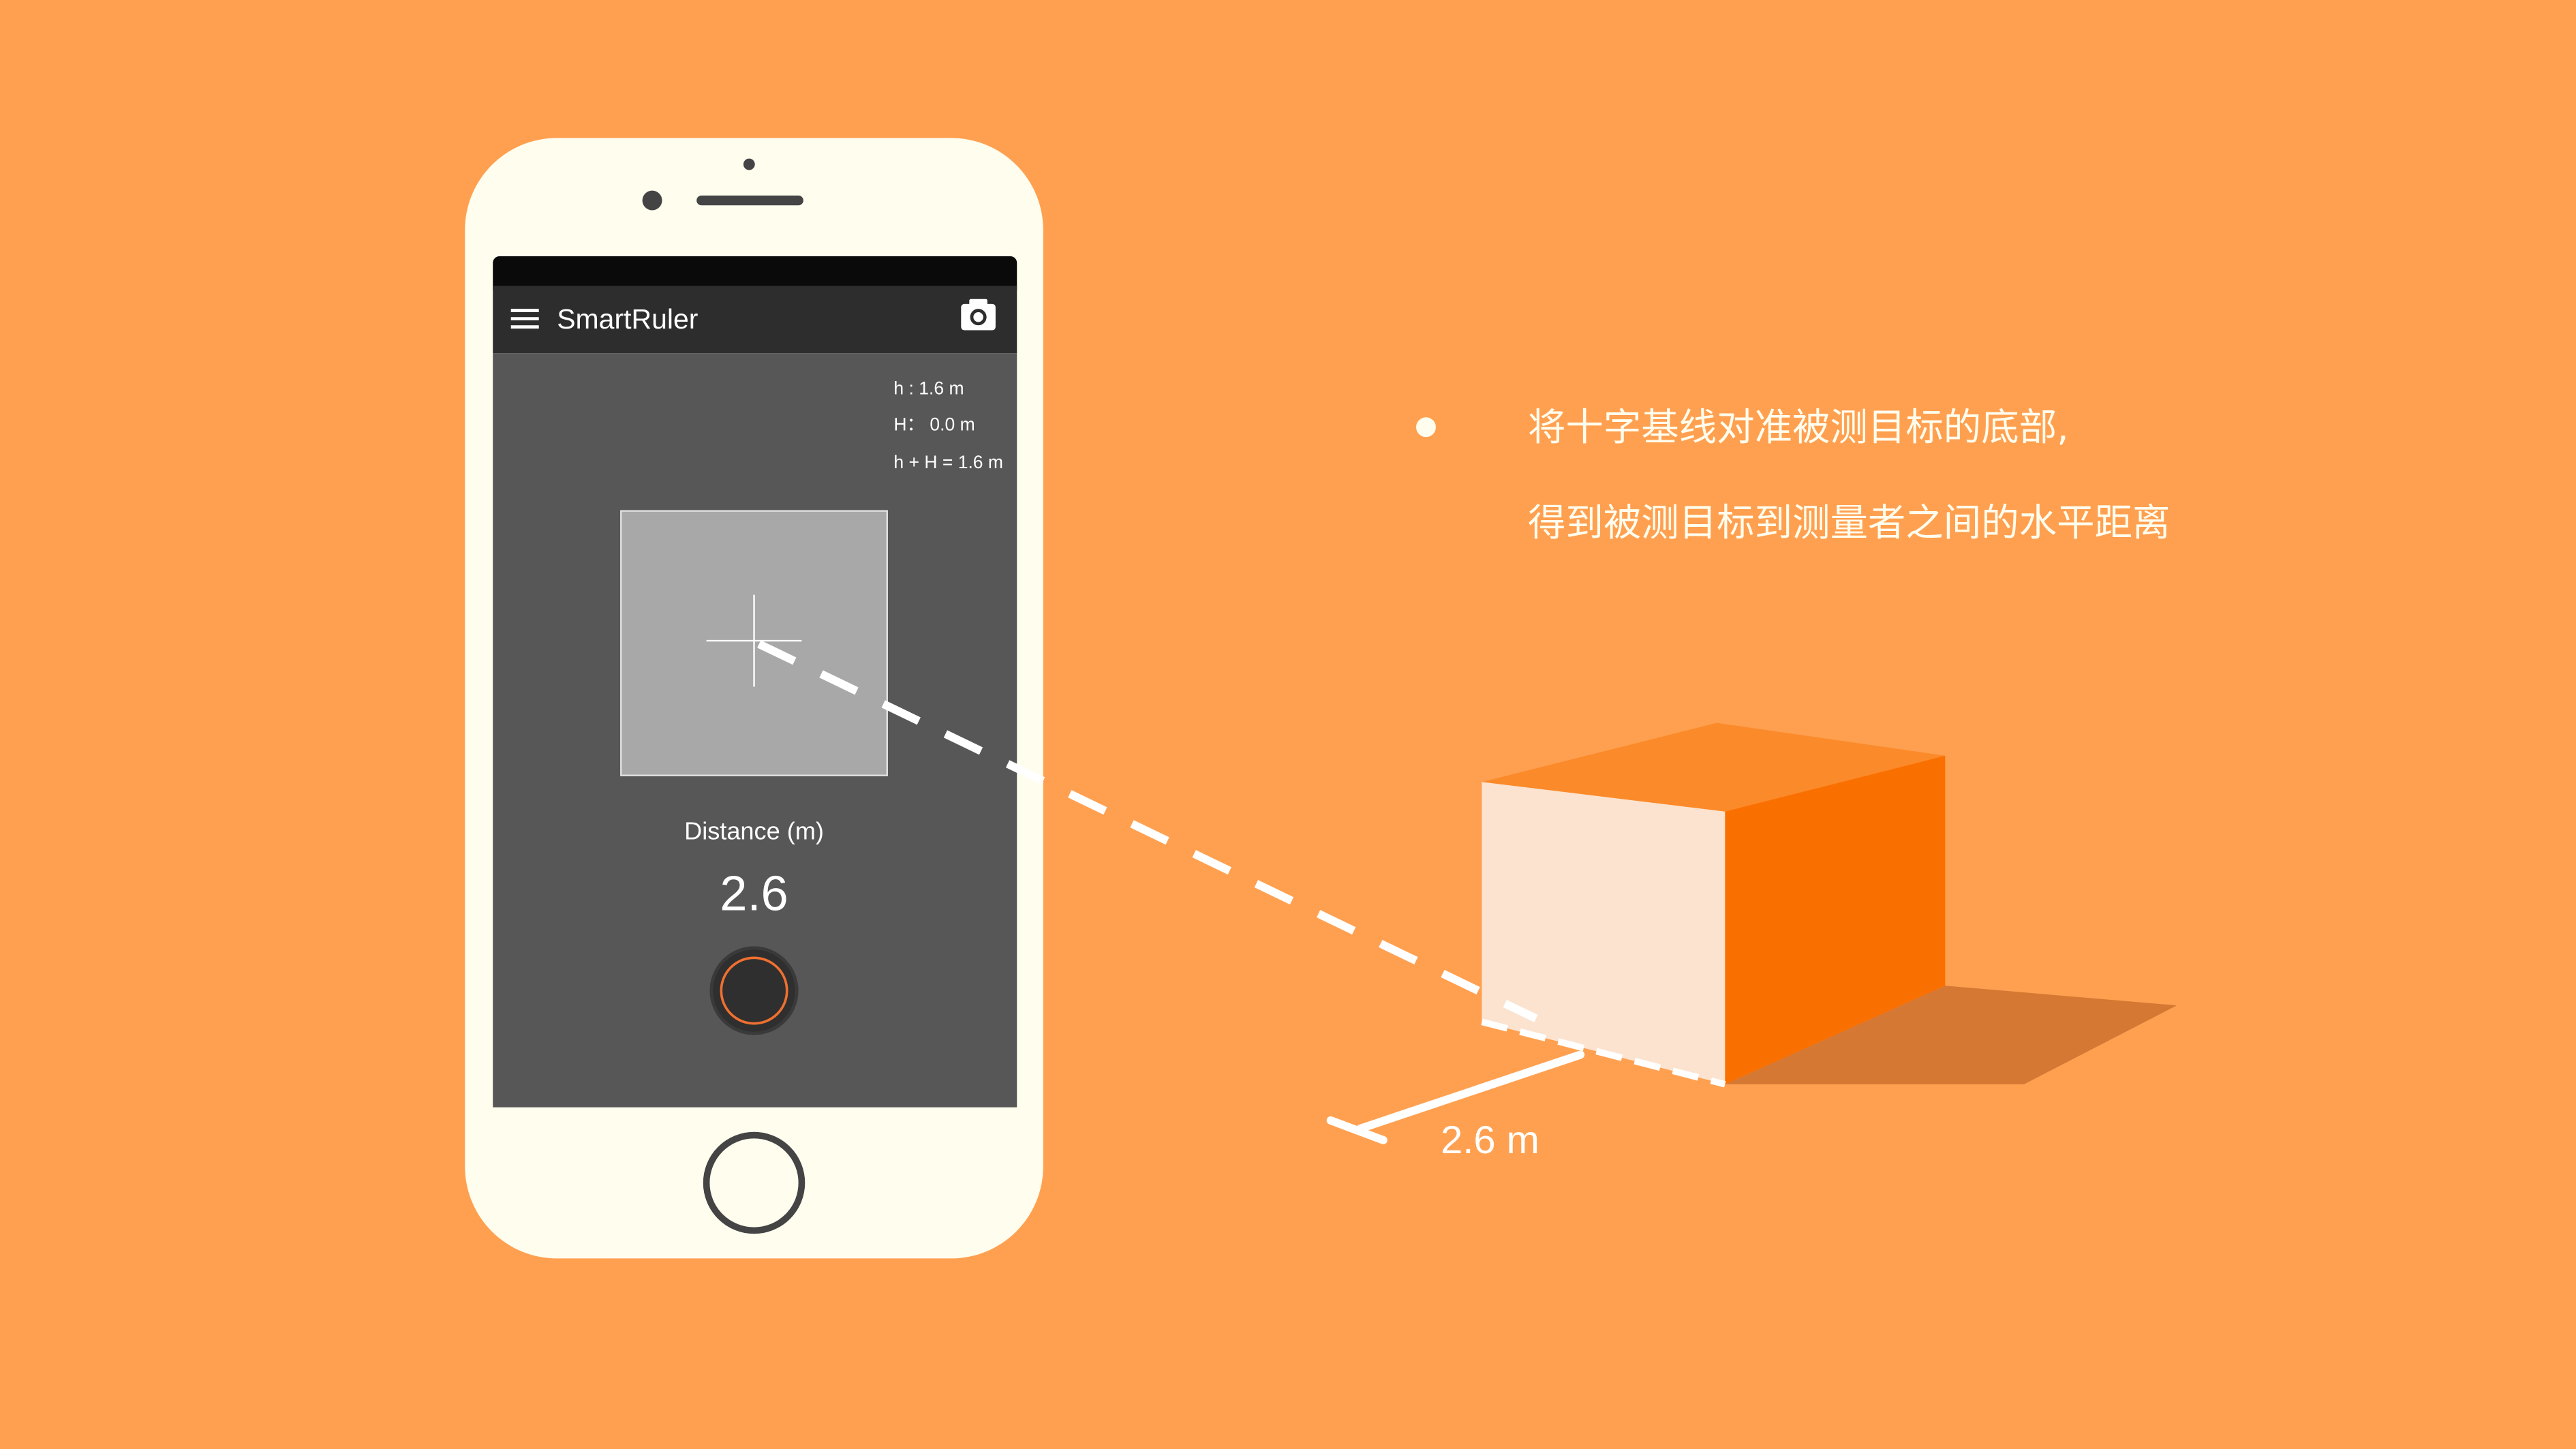 Image resolution: width=2576 pixels, height=1449 pixels. Describe the element at coordinates (652, 201) in the screenshot. I see `front-camera-icon` at that location.